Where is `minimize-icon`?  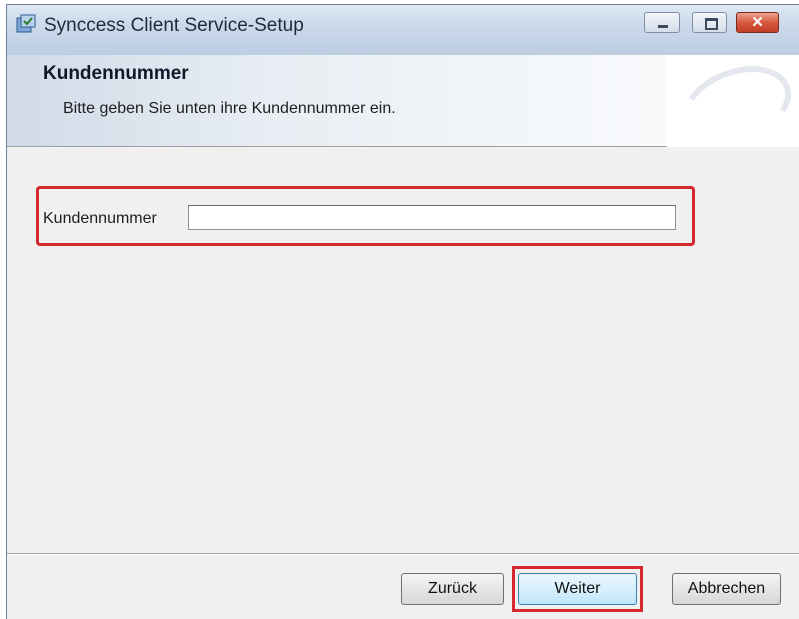 minimize-icon is located at coordinates (663, 26).